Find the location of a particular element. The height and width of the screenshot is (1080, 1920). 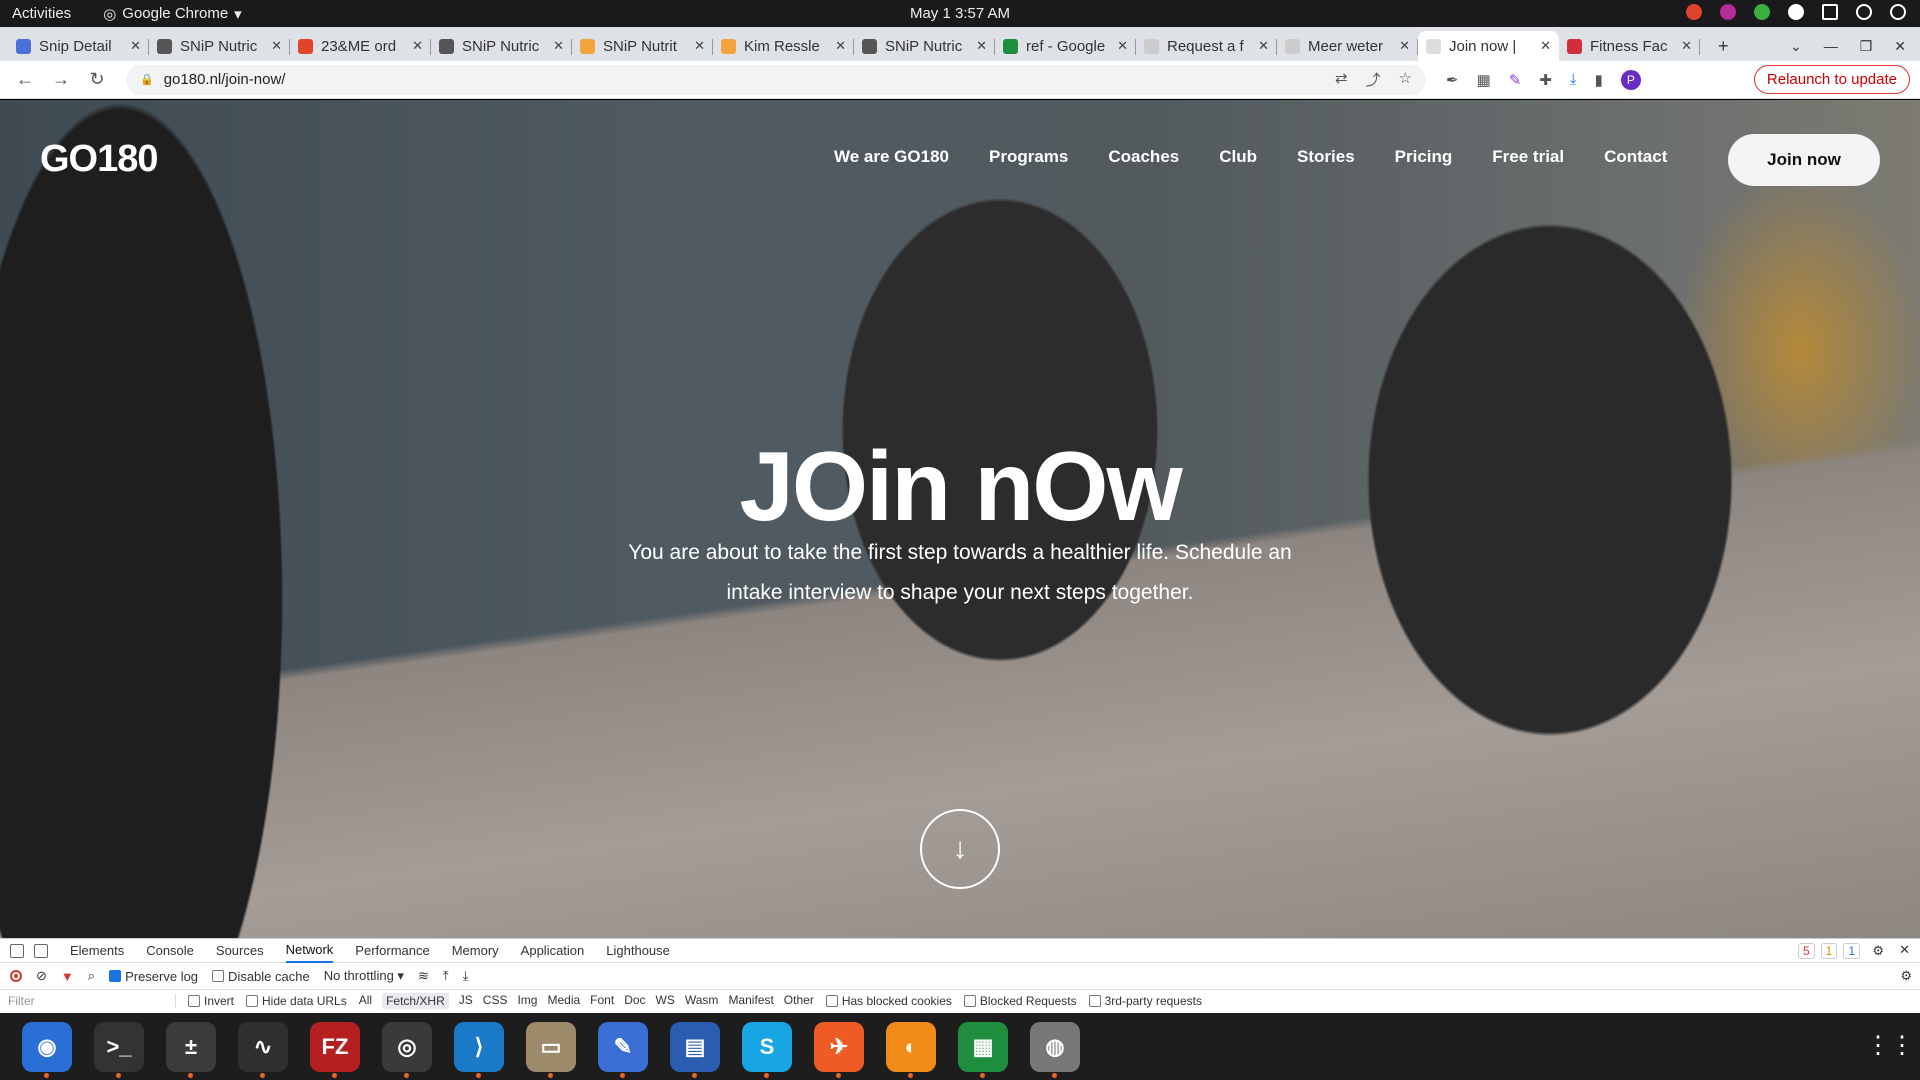

browser-tab: 23&ME ord ✕ is located at coordinates (360, 46).